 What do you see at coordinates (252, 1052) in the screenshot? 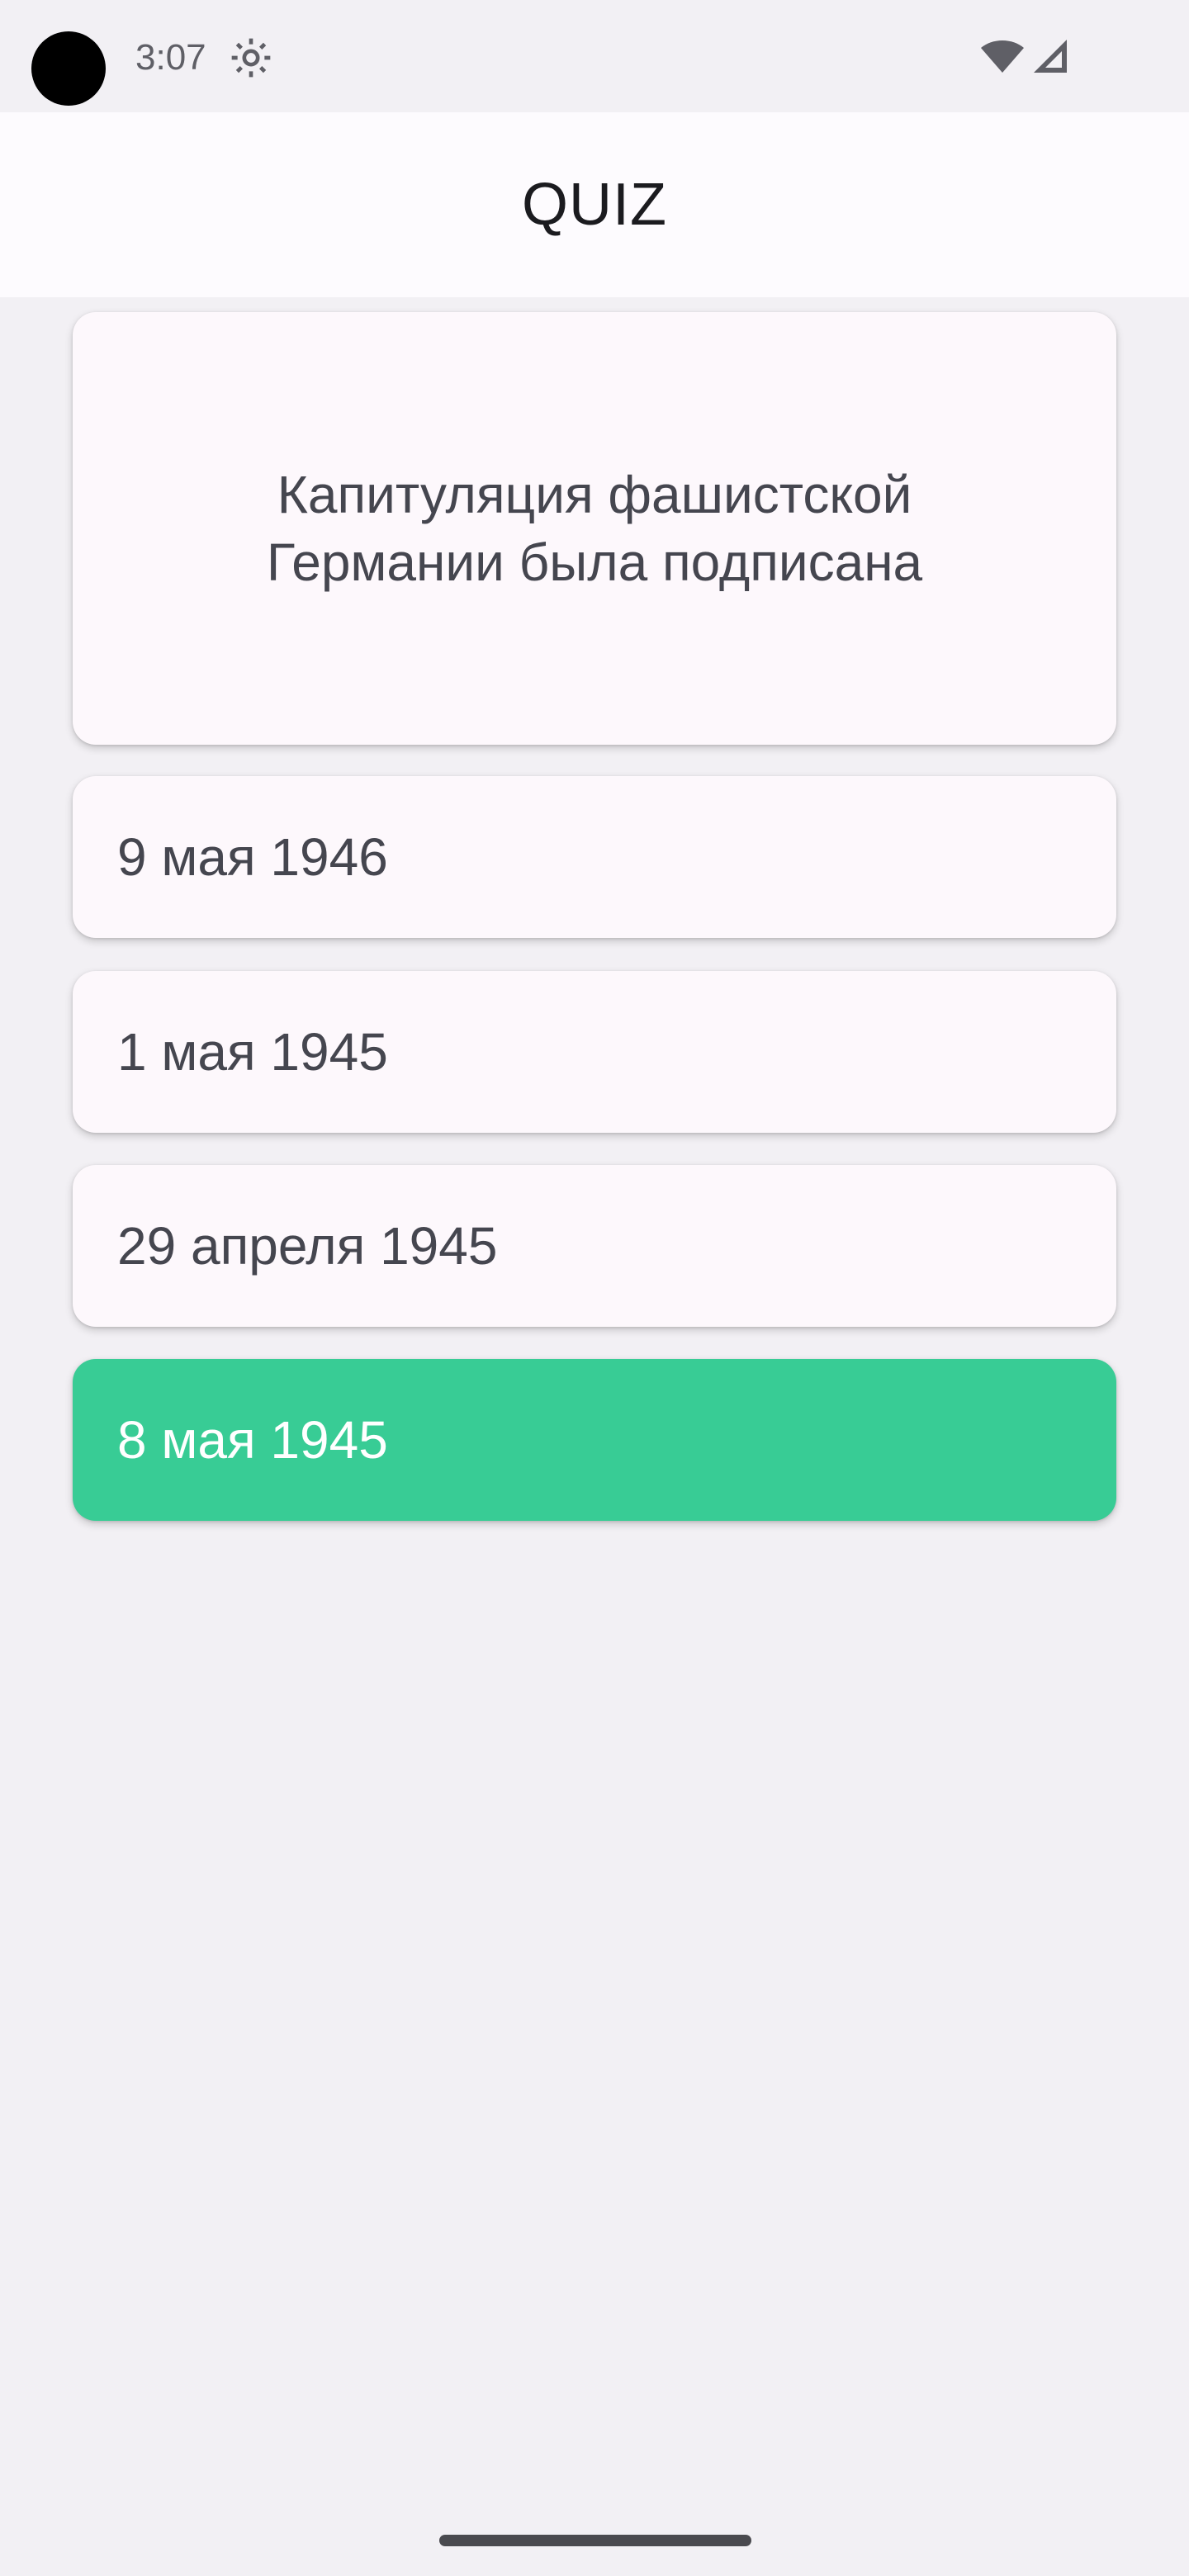
I see `answer-label: 1 мая 1945` at bounding box center [252, 1052].